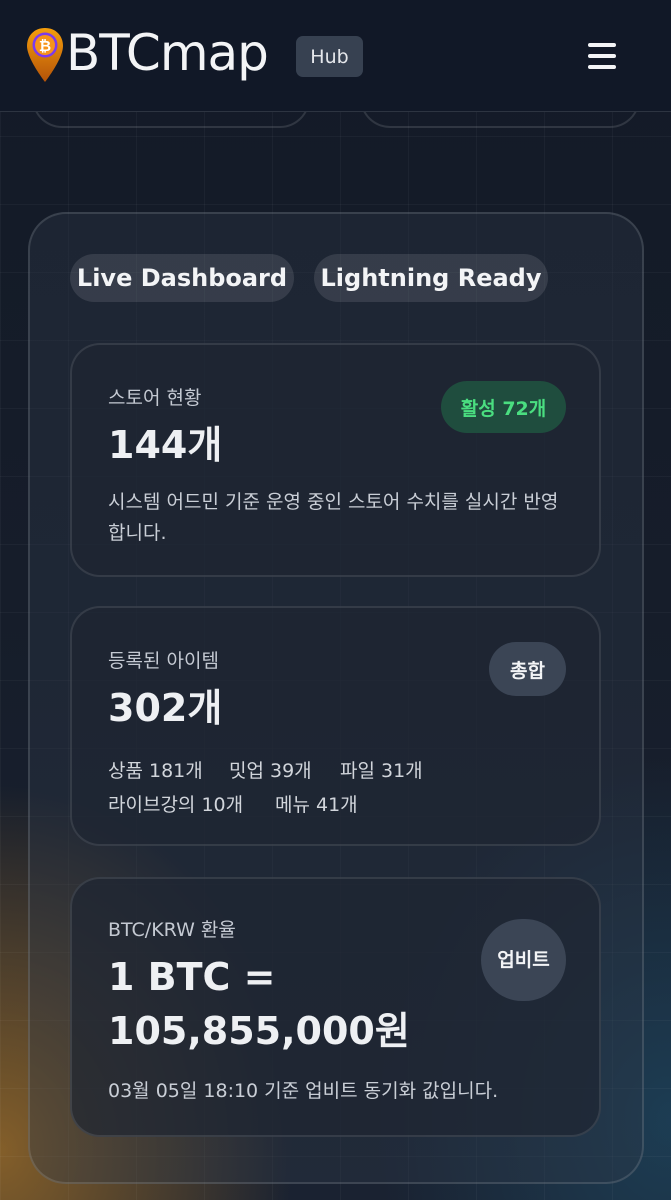 This screenshot has width=671, height=1200. Describe the element at coordinates (167, 53) in the screenshot. I see `logo-wordmark: BTCmap` at that location.